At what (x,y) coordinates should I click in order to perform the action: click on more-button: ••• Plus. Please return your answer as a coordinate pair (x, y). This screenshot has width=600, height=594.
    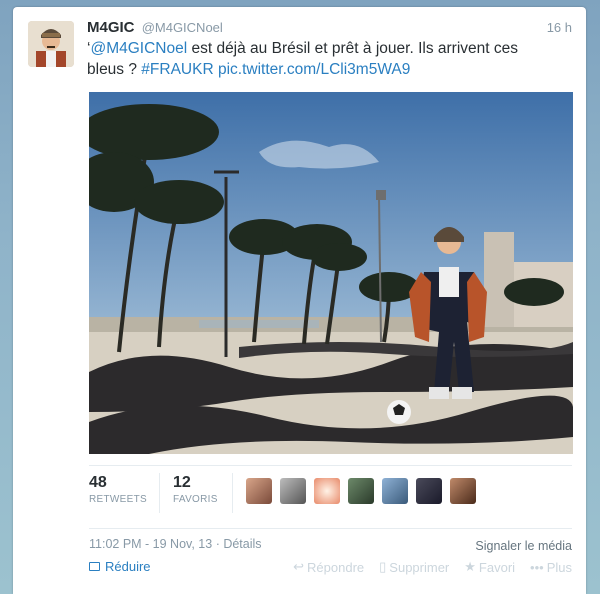
    Looking at the image, I should click on (551, 567).